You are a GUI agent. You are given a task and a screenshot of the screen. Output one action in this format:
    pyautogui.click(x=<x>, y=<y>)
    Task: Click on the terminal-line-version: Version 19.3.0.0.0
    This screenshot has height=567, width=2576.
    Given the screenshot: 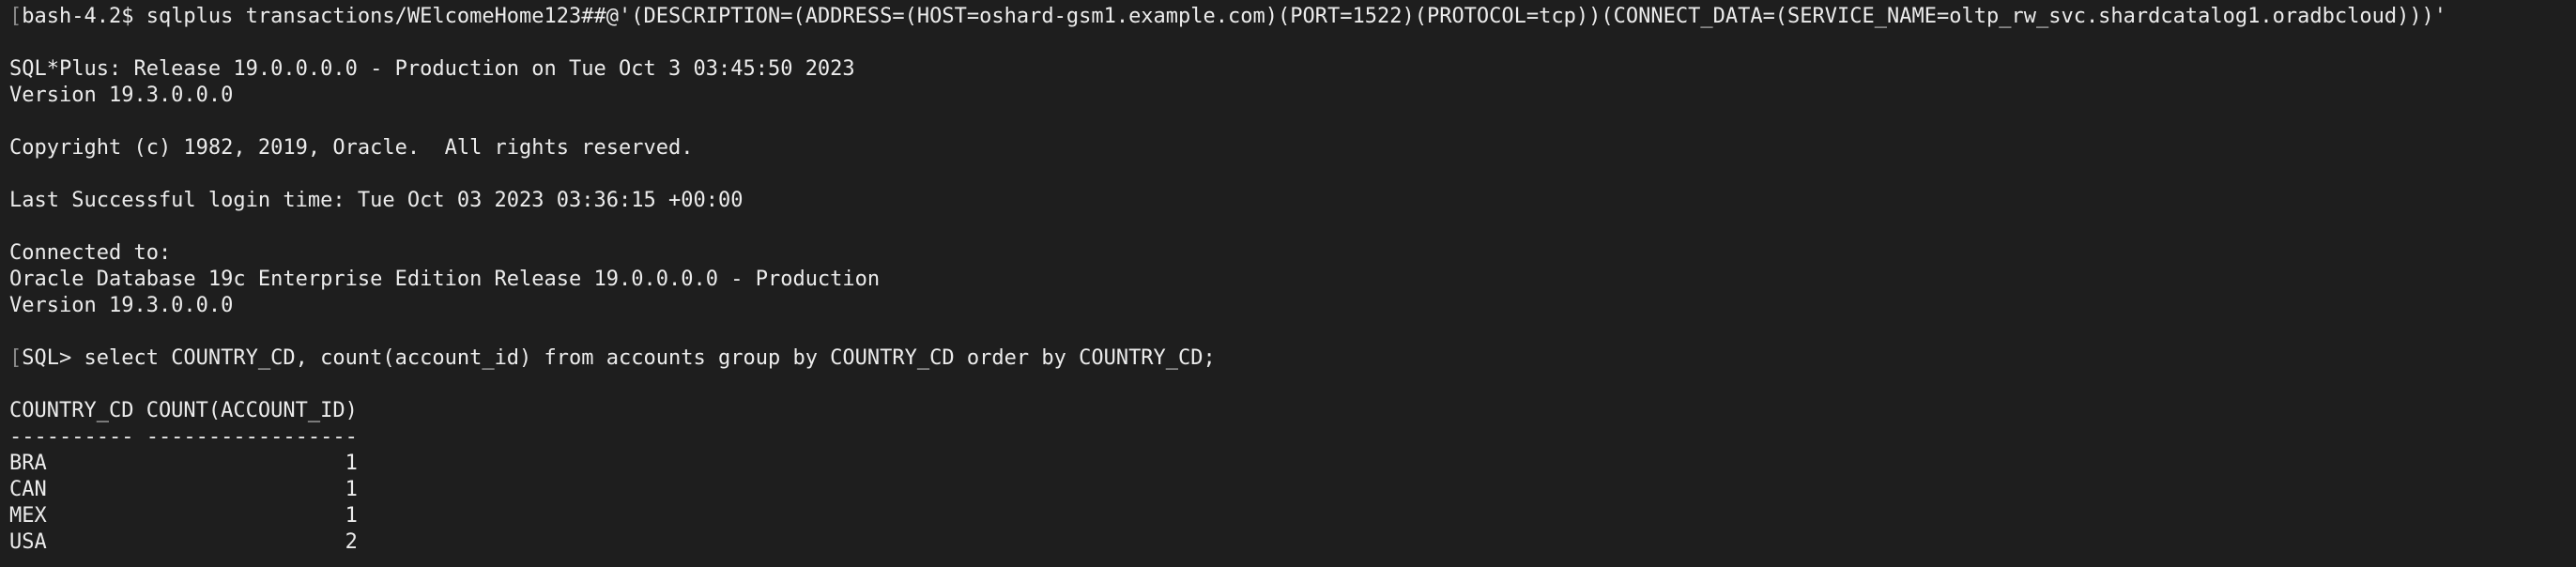 What is the action you would take?
    pyautogui.click(x=122, y=95)
    